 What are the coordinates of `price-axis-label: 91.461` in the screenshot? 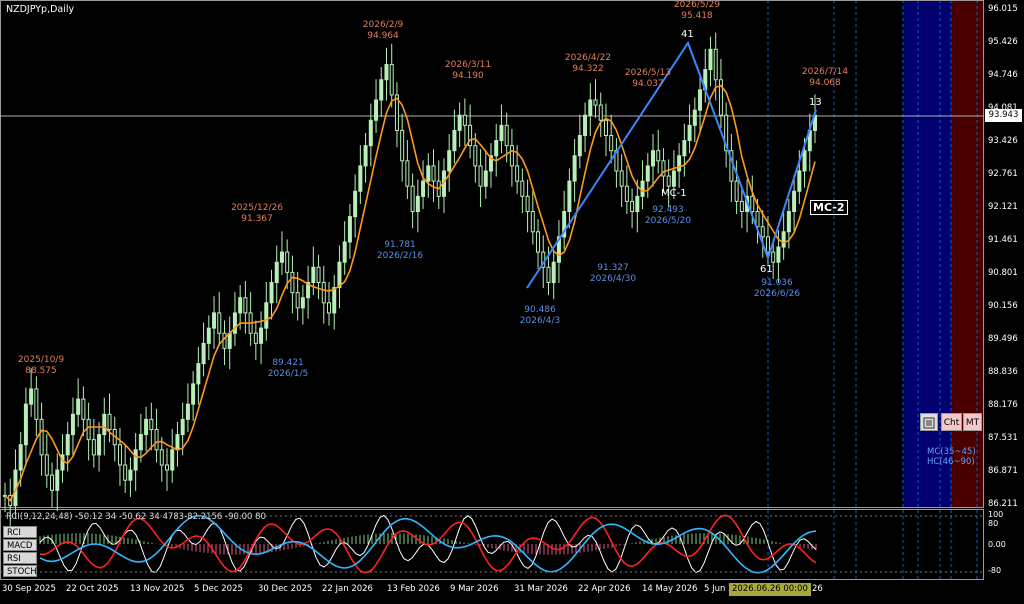 It's located at (1003, 240).